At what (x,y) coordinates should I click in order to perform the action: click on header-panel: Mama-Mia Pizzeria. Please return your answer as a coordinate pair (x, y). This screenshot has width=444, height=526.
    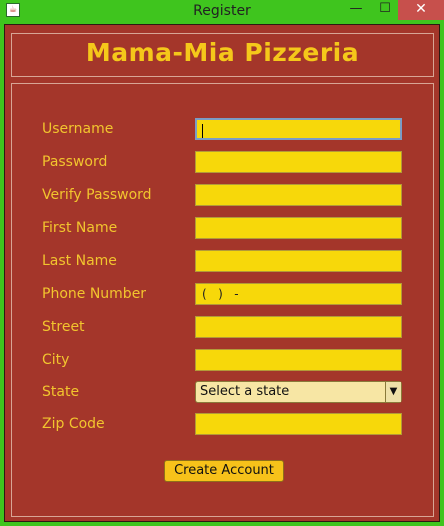
    Looking at the image, I should click on (222, 55).